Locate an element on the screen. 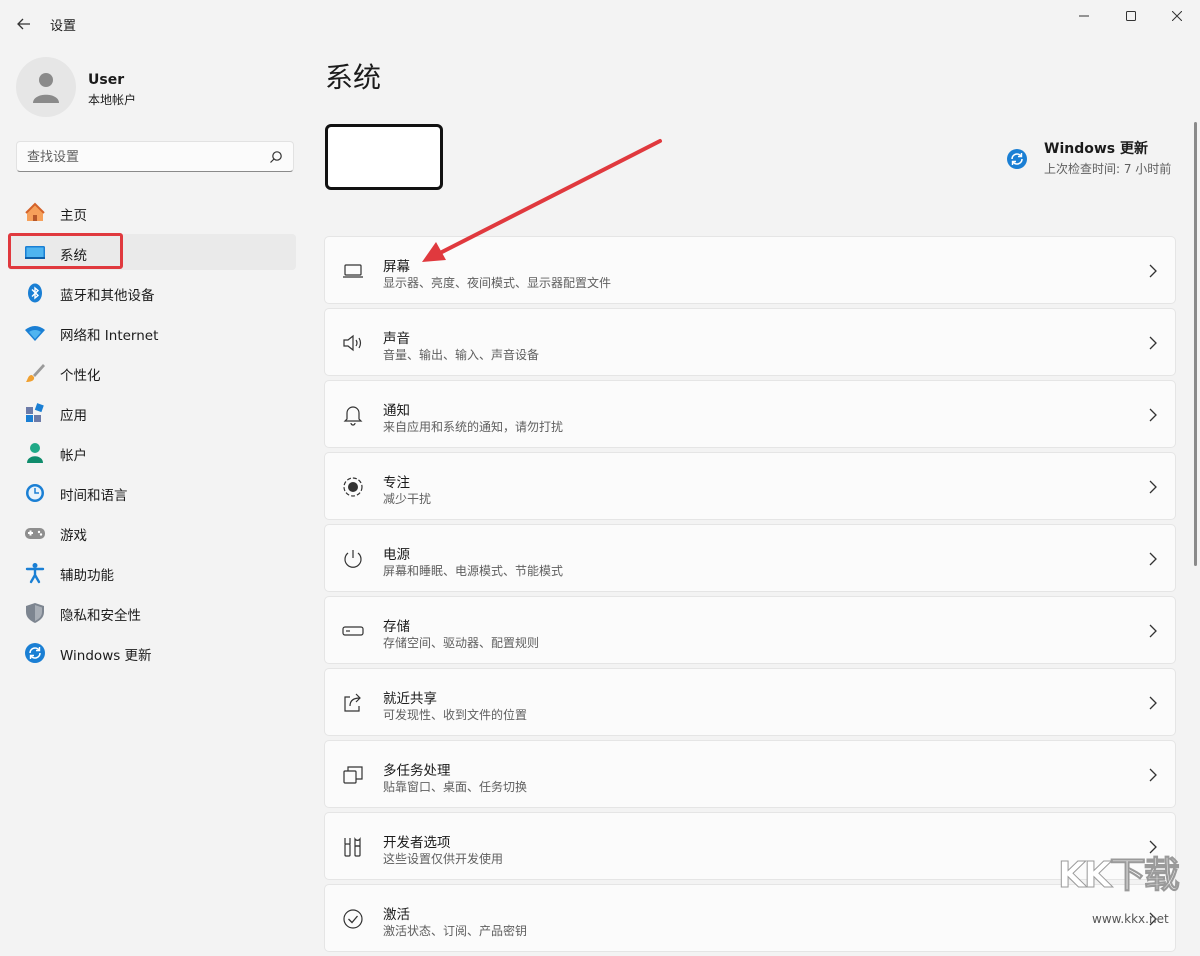  speaker-icon is located at coordinates (353, 343).